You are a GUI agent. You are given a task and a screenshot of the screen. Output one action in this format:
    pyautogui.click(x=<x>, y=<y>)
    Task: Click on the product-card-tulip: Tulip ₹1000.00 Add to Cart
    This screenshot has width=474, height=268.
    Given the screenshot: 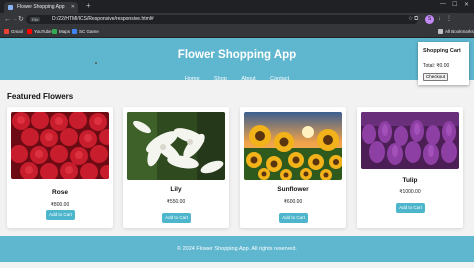 What is the action you would take?
    pyautogui.click(x=410, y=167)
    